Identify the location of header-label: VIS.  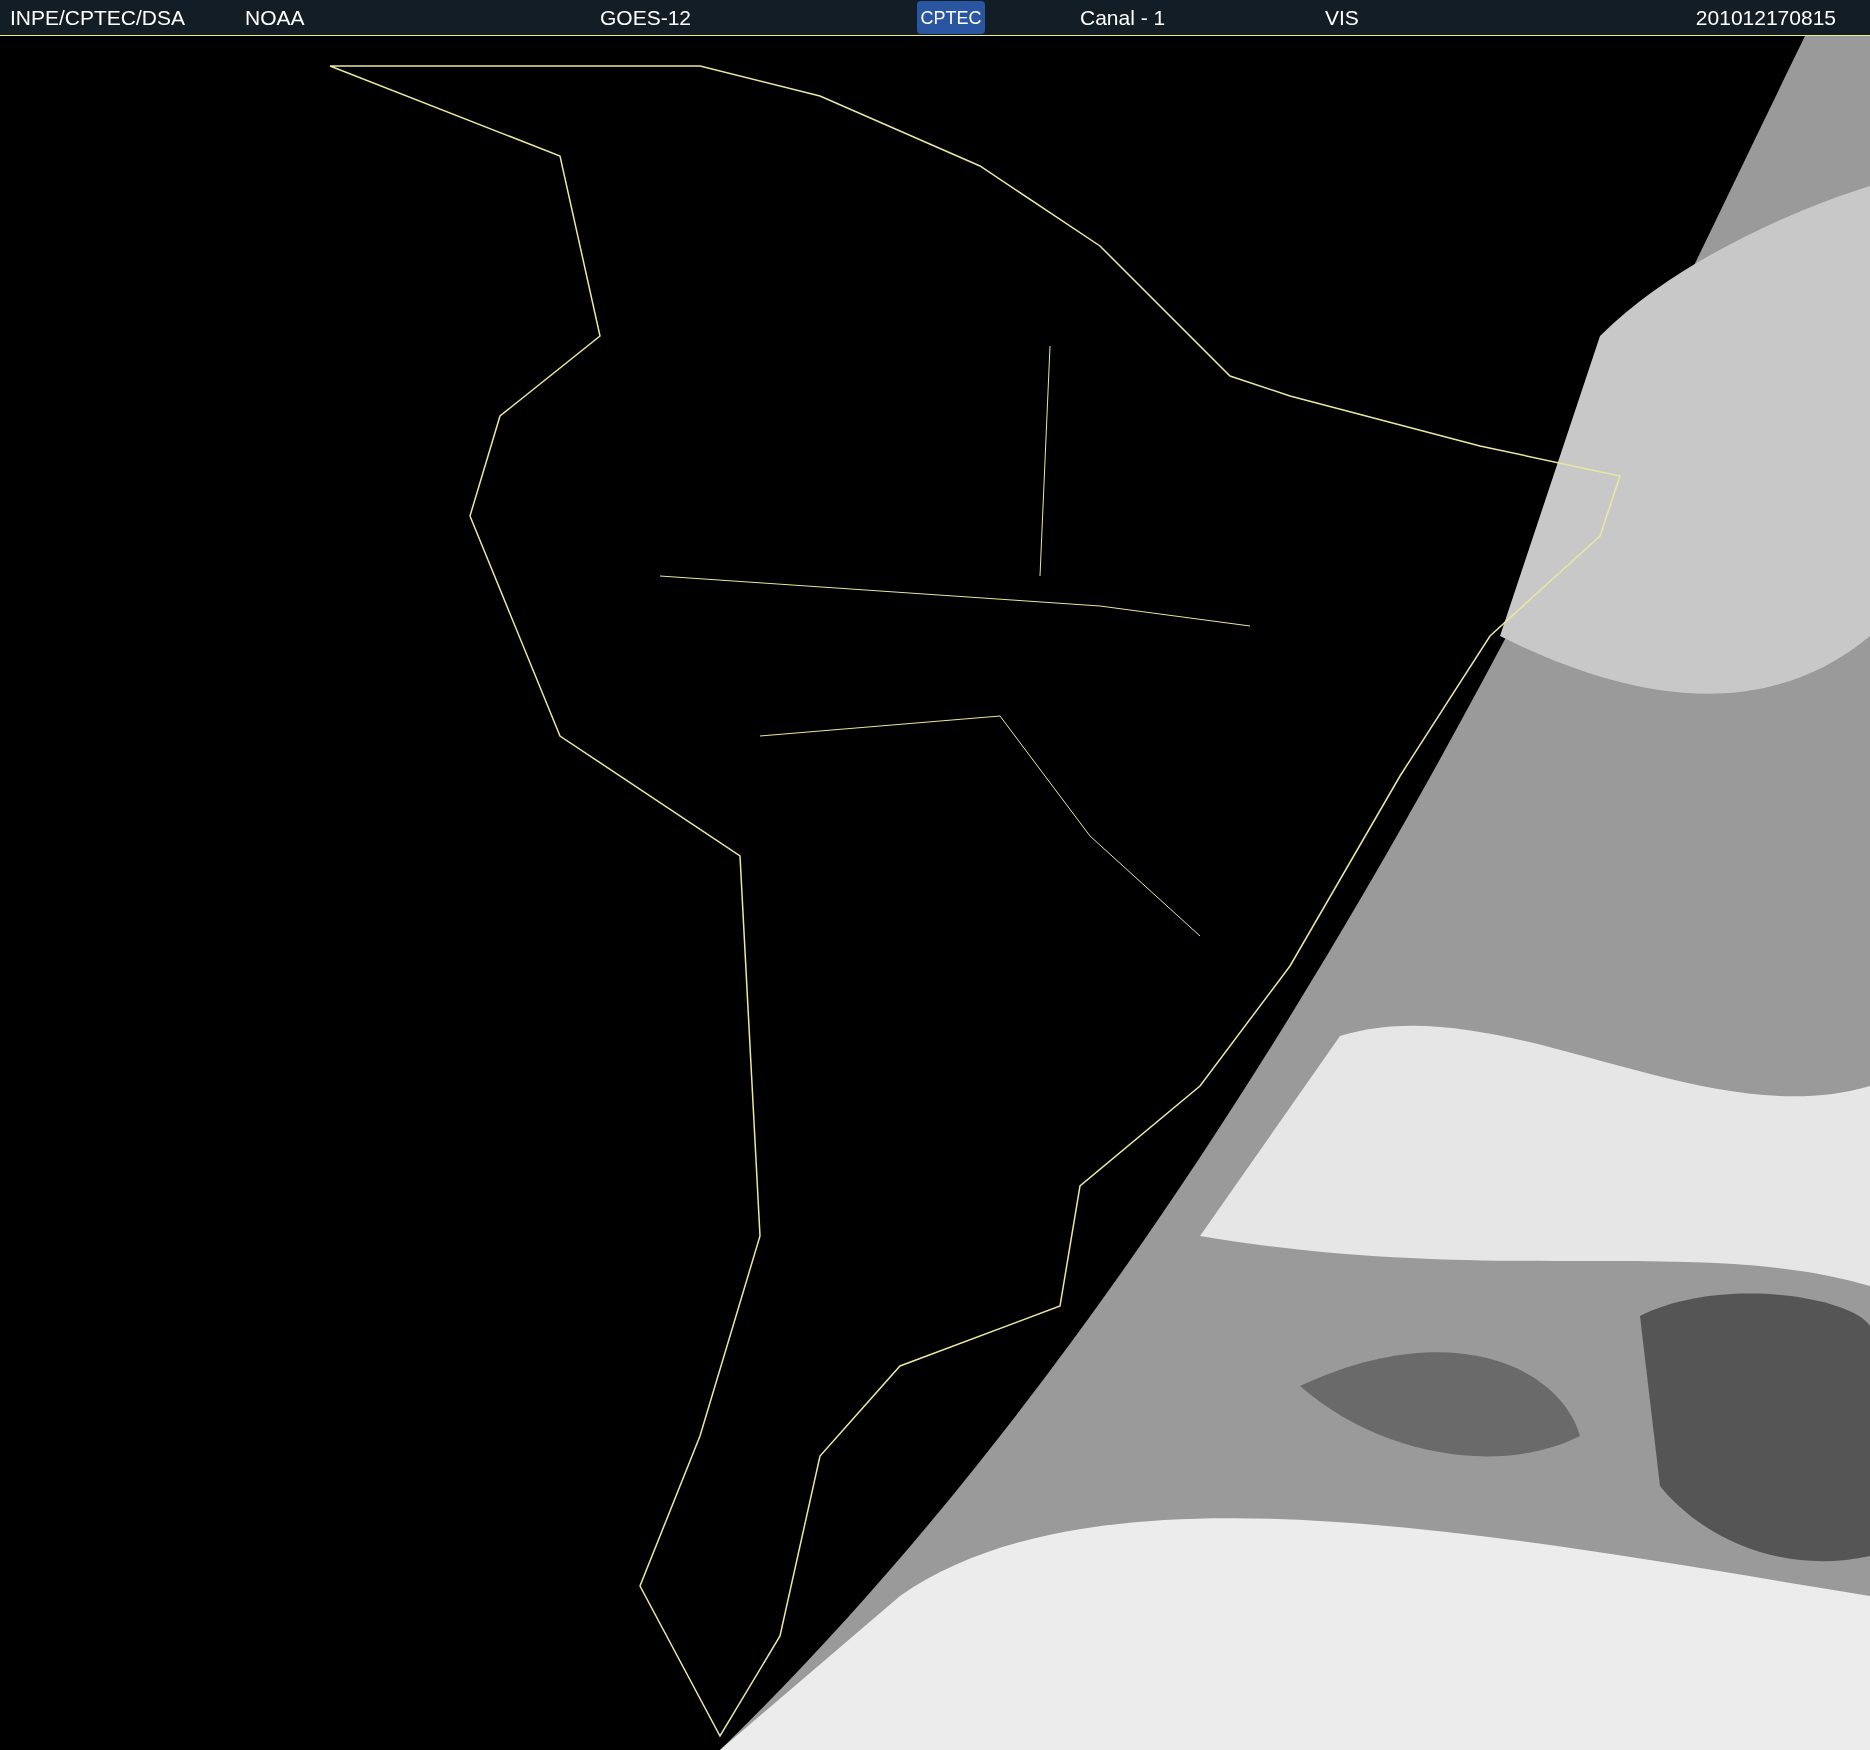
(1342, 17).